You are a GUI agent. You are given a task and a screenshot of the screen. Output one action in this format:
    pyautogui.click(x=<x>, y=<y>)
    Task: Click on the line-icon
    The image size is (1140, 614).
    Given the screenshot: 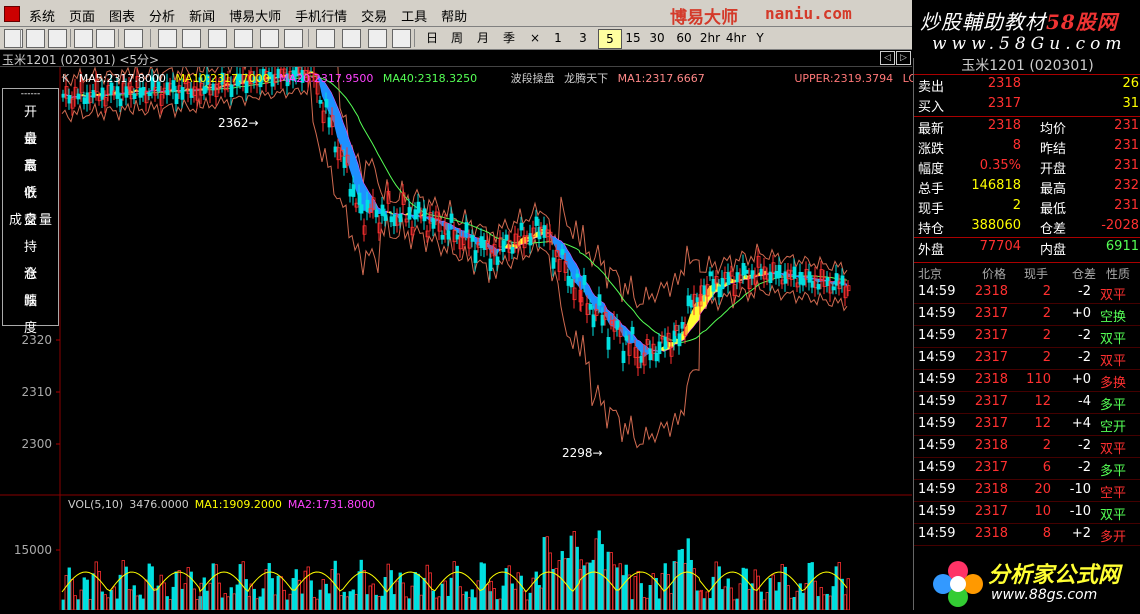 What is the action you would take?
    pyautogui.click(x=35, y=38)
    